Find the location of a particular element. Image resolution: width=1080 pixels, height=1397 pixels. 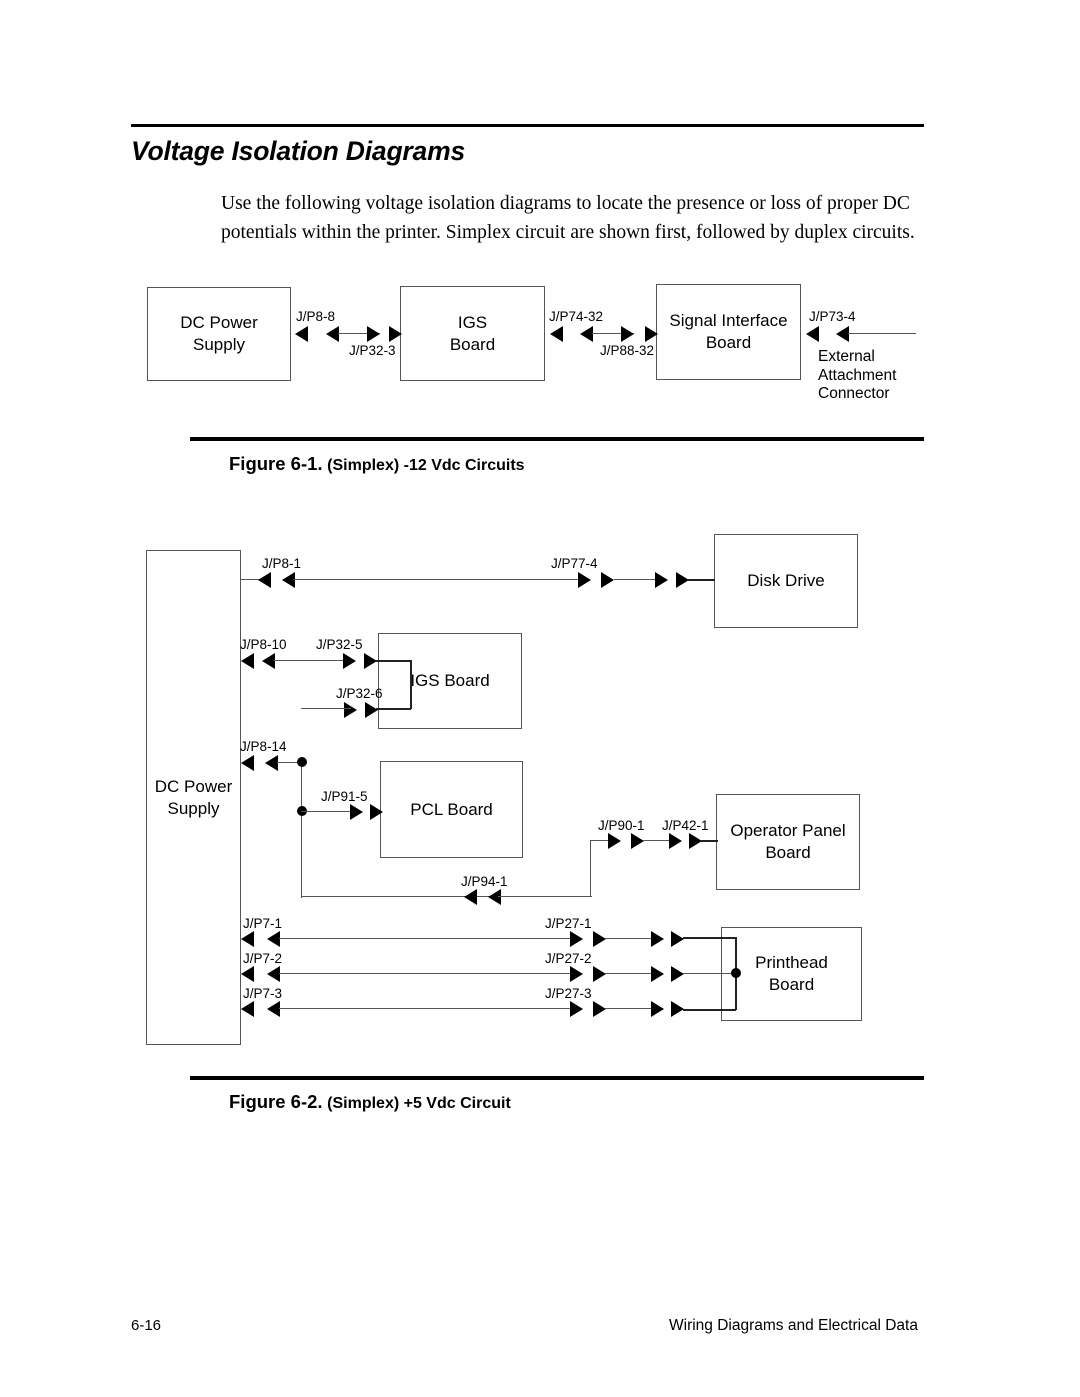

arrowhead-right-printhead-row2 is located at coordinates (657, 974).